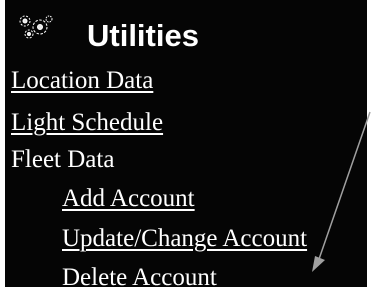  What do you see at coordinates (128, 199) in the screenshot?
I see `add-account-link: Add Account` at bounding box center [128, 199].